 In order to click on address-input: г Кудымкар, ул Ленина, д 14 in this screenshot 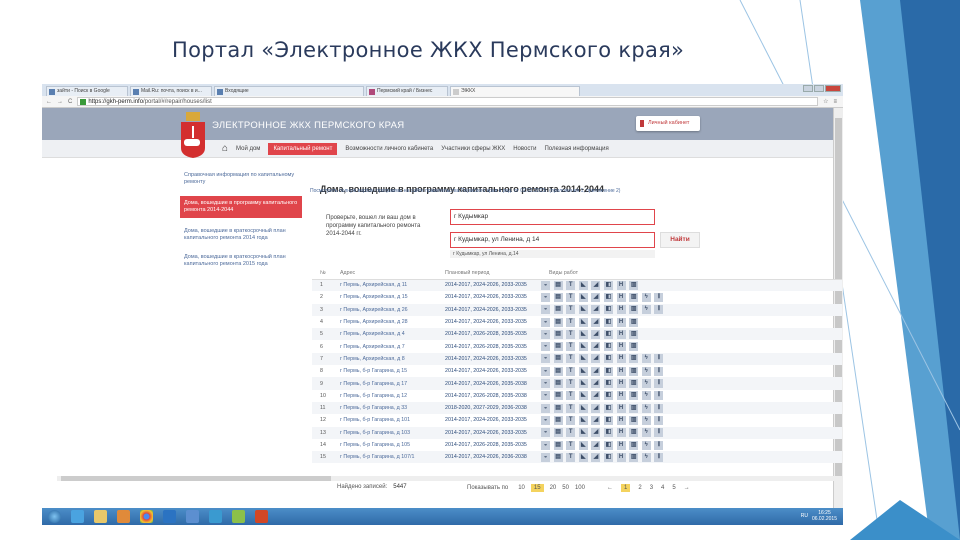, I will do `click(552, 240)`.